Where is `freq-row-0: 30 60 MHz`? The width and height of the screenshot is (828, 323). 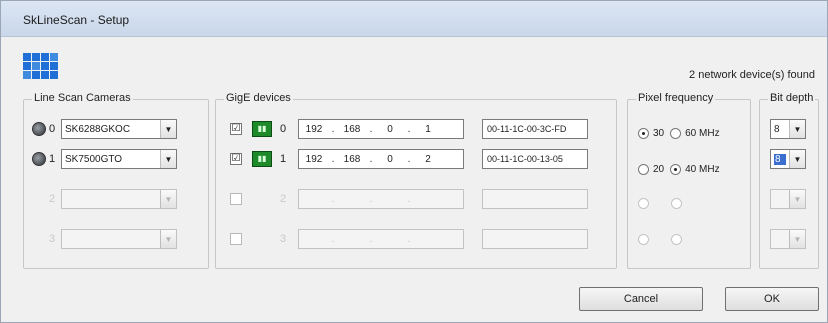 freq-row-0: 30 60 MHz is located at coordinates (682, 133).